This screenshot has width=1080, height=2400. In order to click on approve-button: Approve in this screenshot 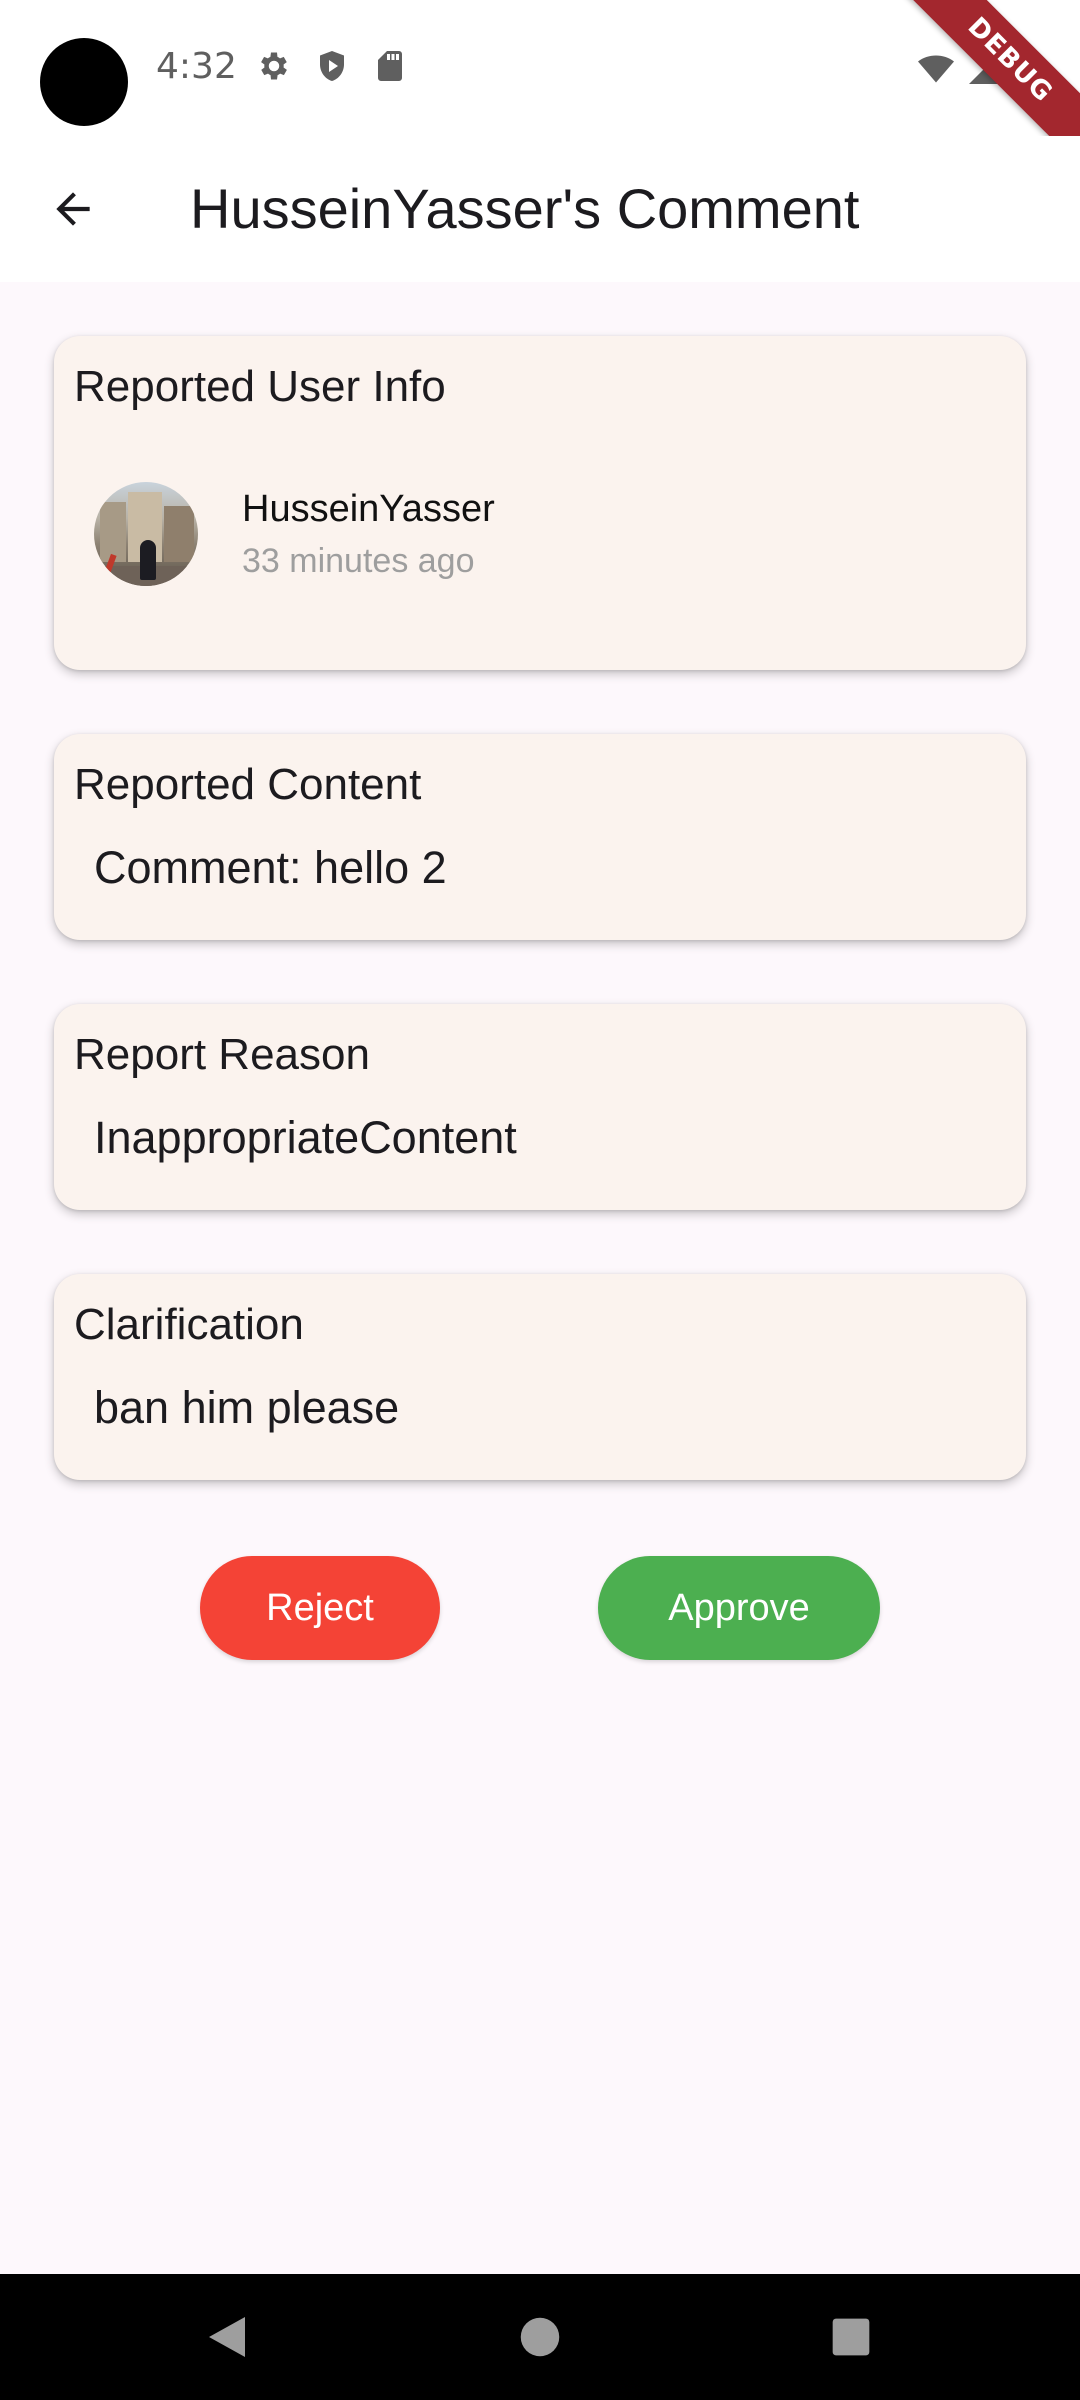, I will do `click(739, 1608)`.